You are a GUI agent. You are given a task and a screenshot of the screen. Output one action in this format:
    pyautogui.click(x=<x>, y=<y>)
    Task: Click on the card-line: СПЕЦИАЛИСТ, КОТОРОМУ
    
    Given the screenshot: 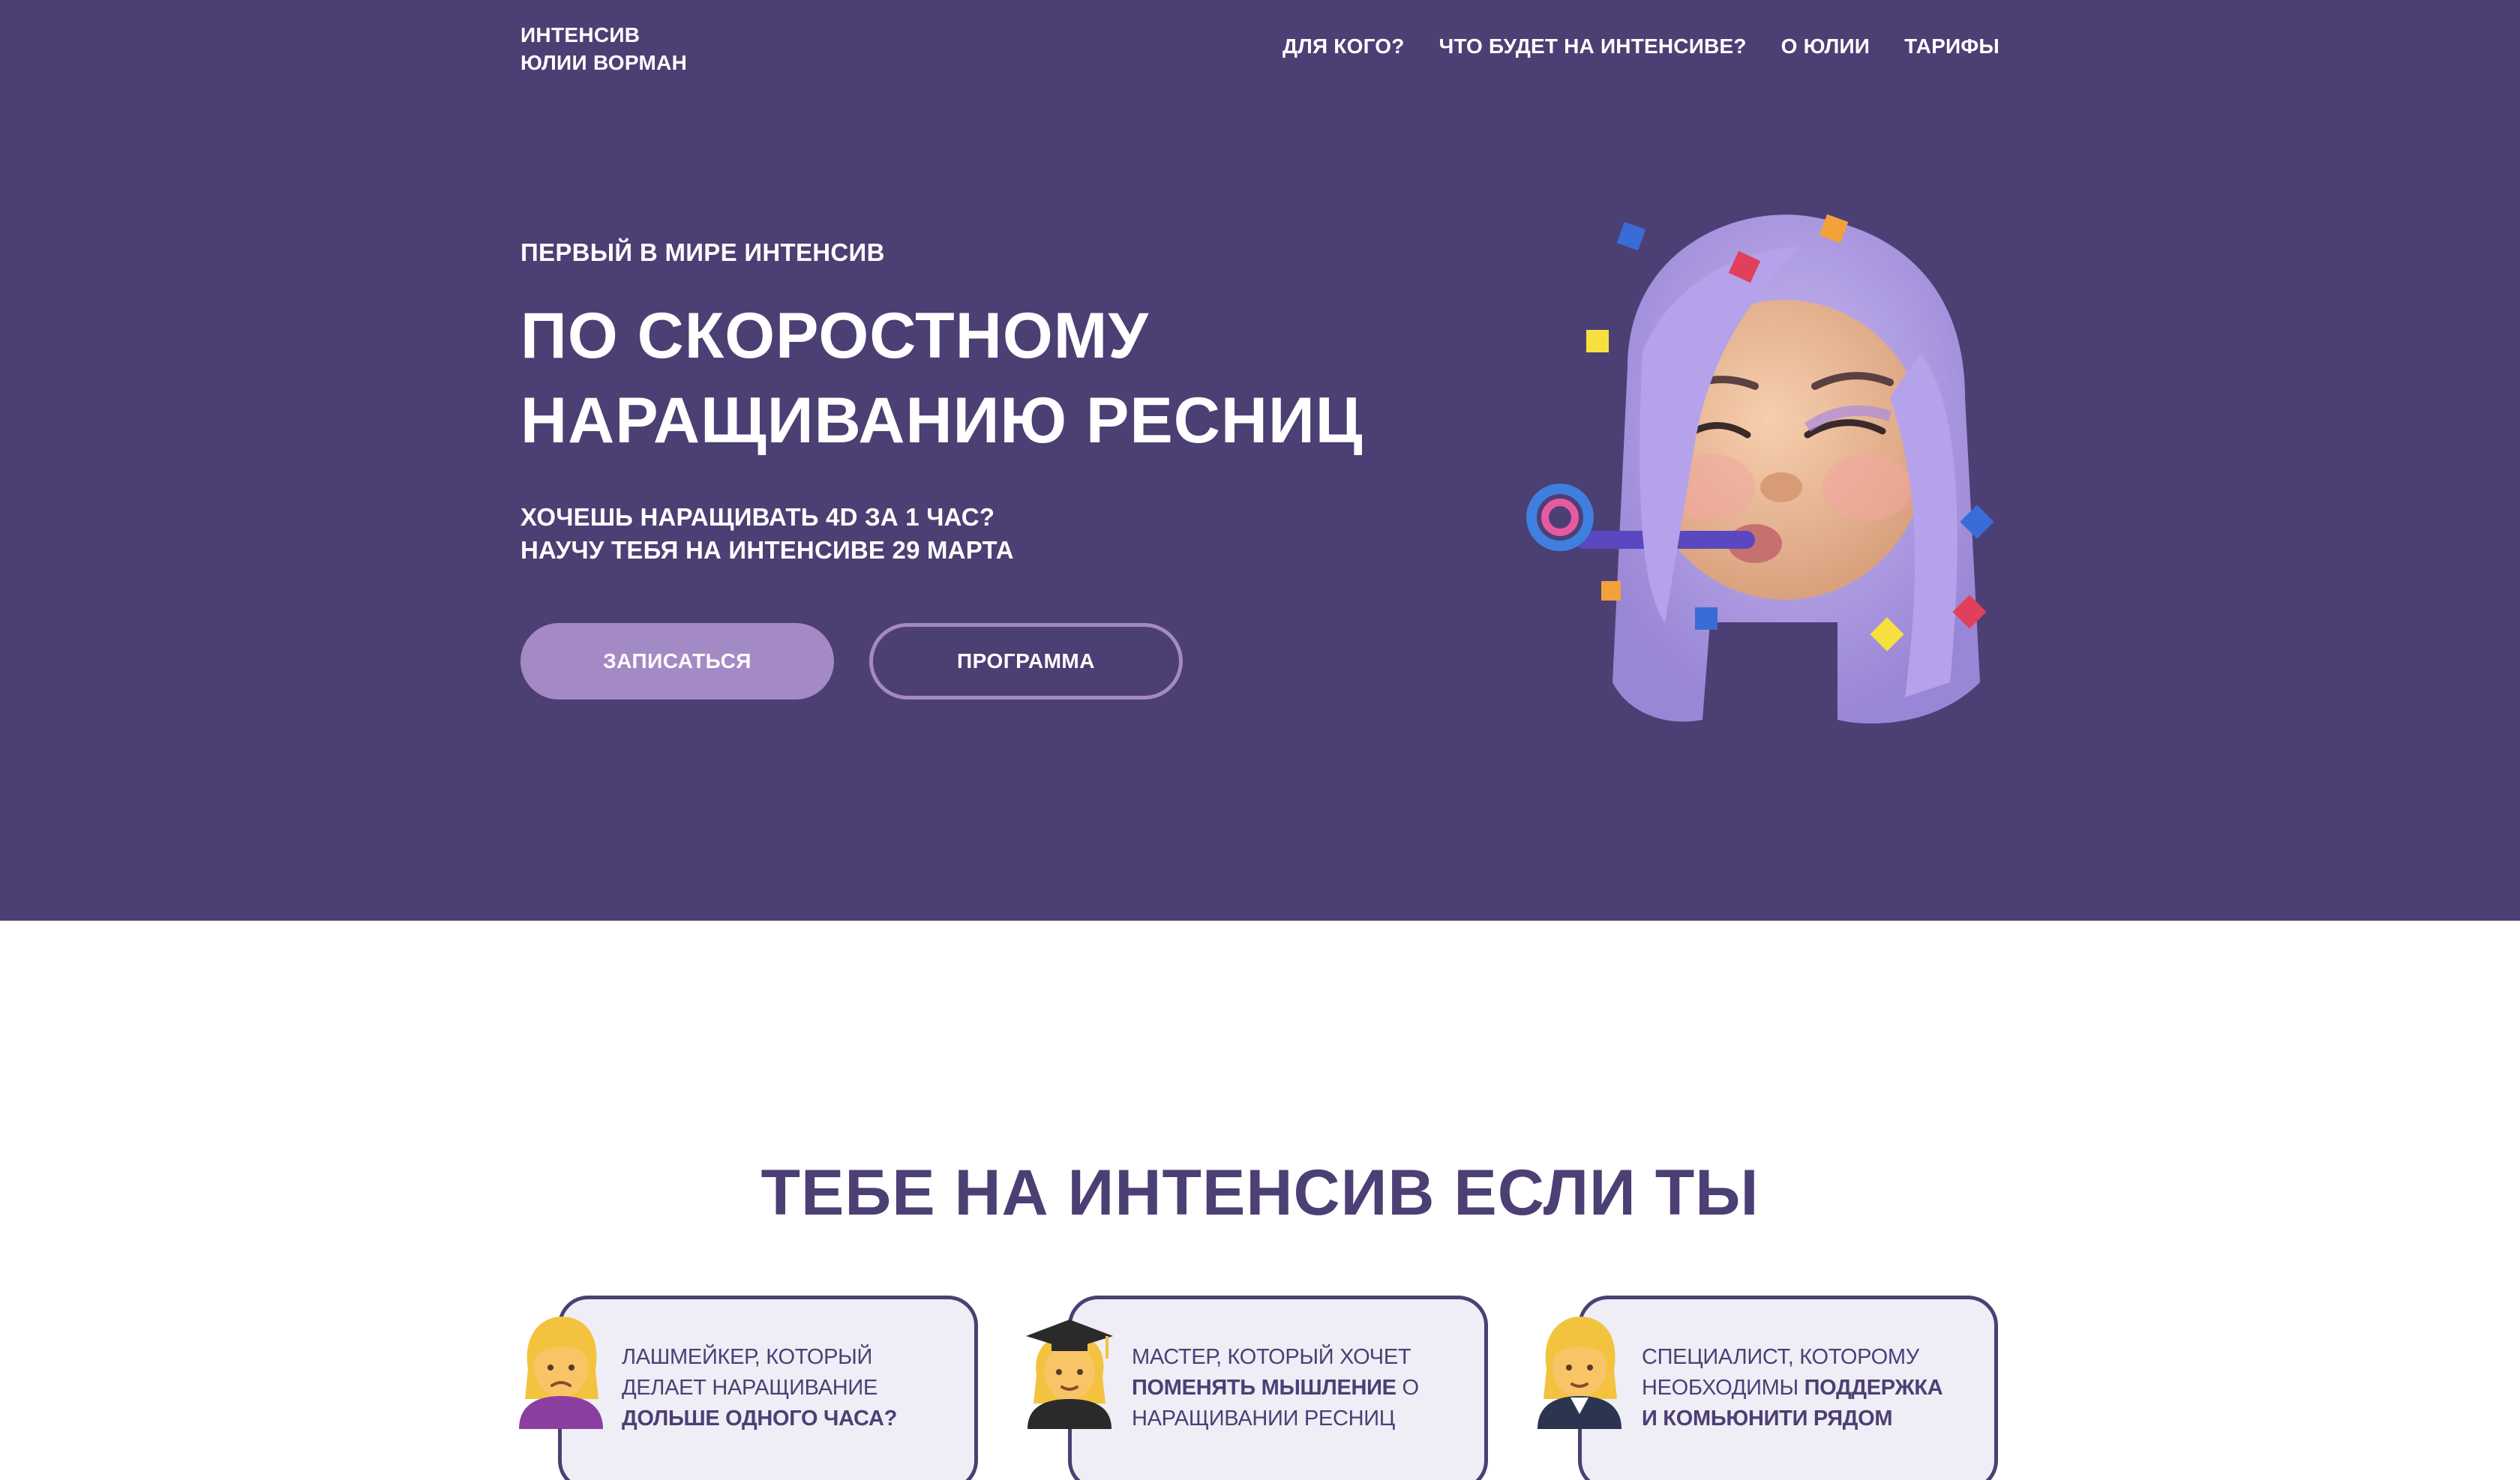 What is the action you would take?
    pyautogui.click(x=1780, y=1357)
    